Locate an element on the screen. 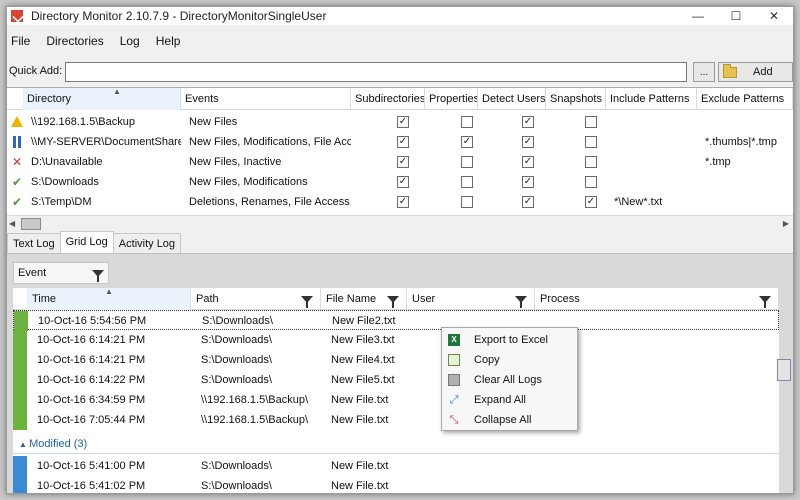  tab-grid-log: Grid Log is located at coordinates (86, 242).